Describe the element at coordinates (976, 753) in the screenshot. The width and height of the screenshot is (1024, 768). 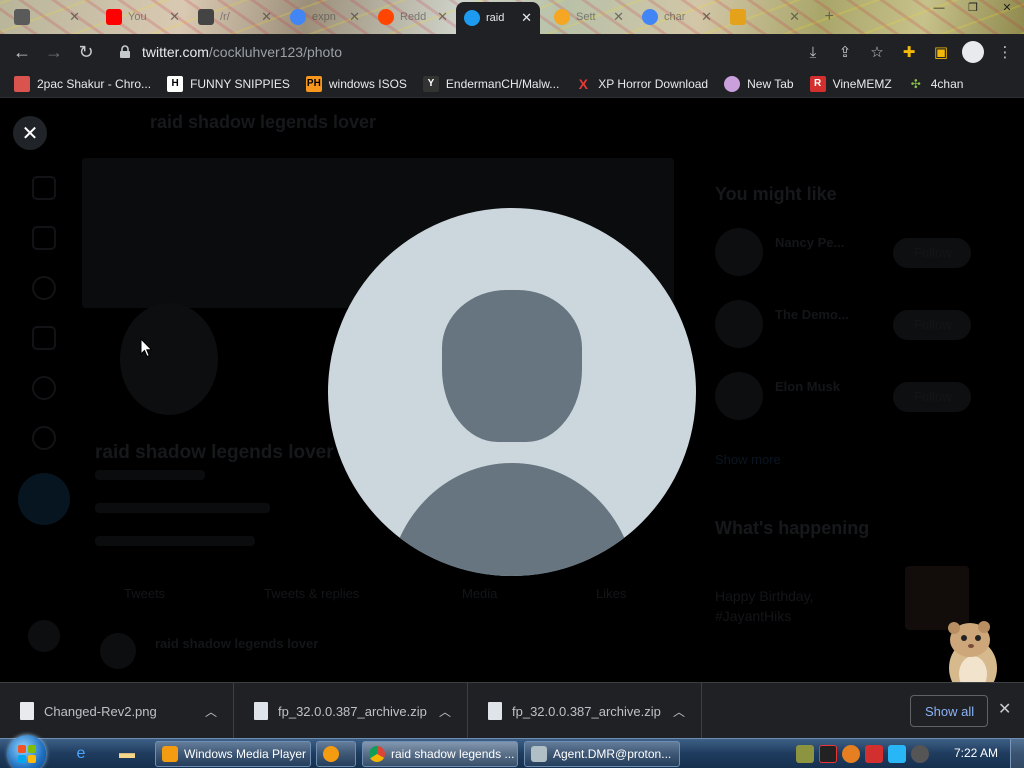
I see `taskbar-clock: 7:22 AM` at that location.